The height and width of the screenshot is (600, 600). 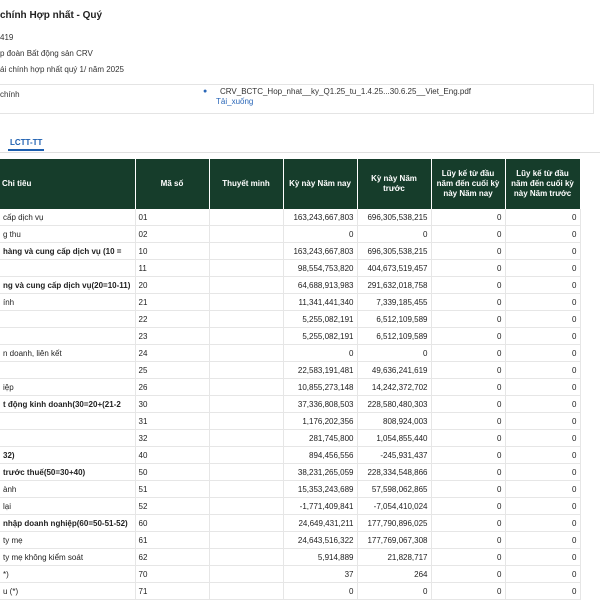 I want to click on row-code: 11, so click(x=172, y=268).